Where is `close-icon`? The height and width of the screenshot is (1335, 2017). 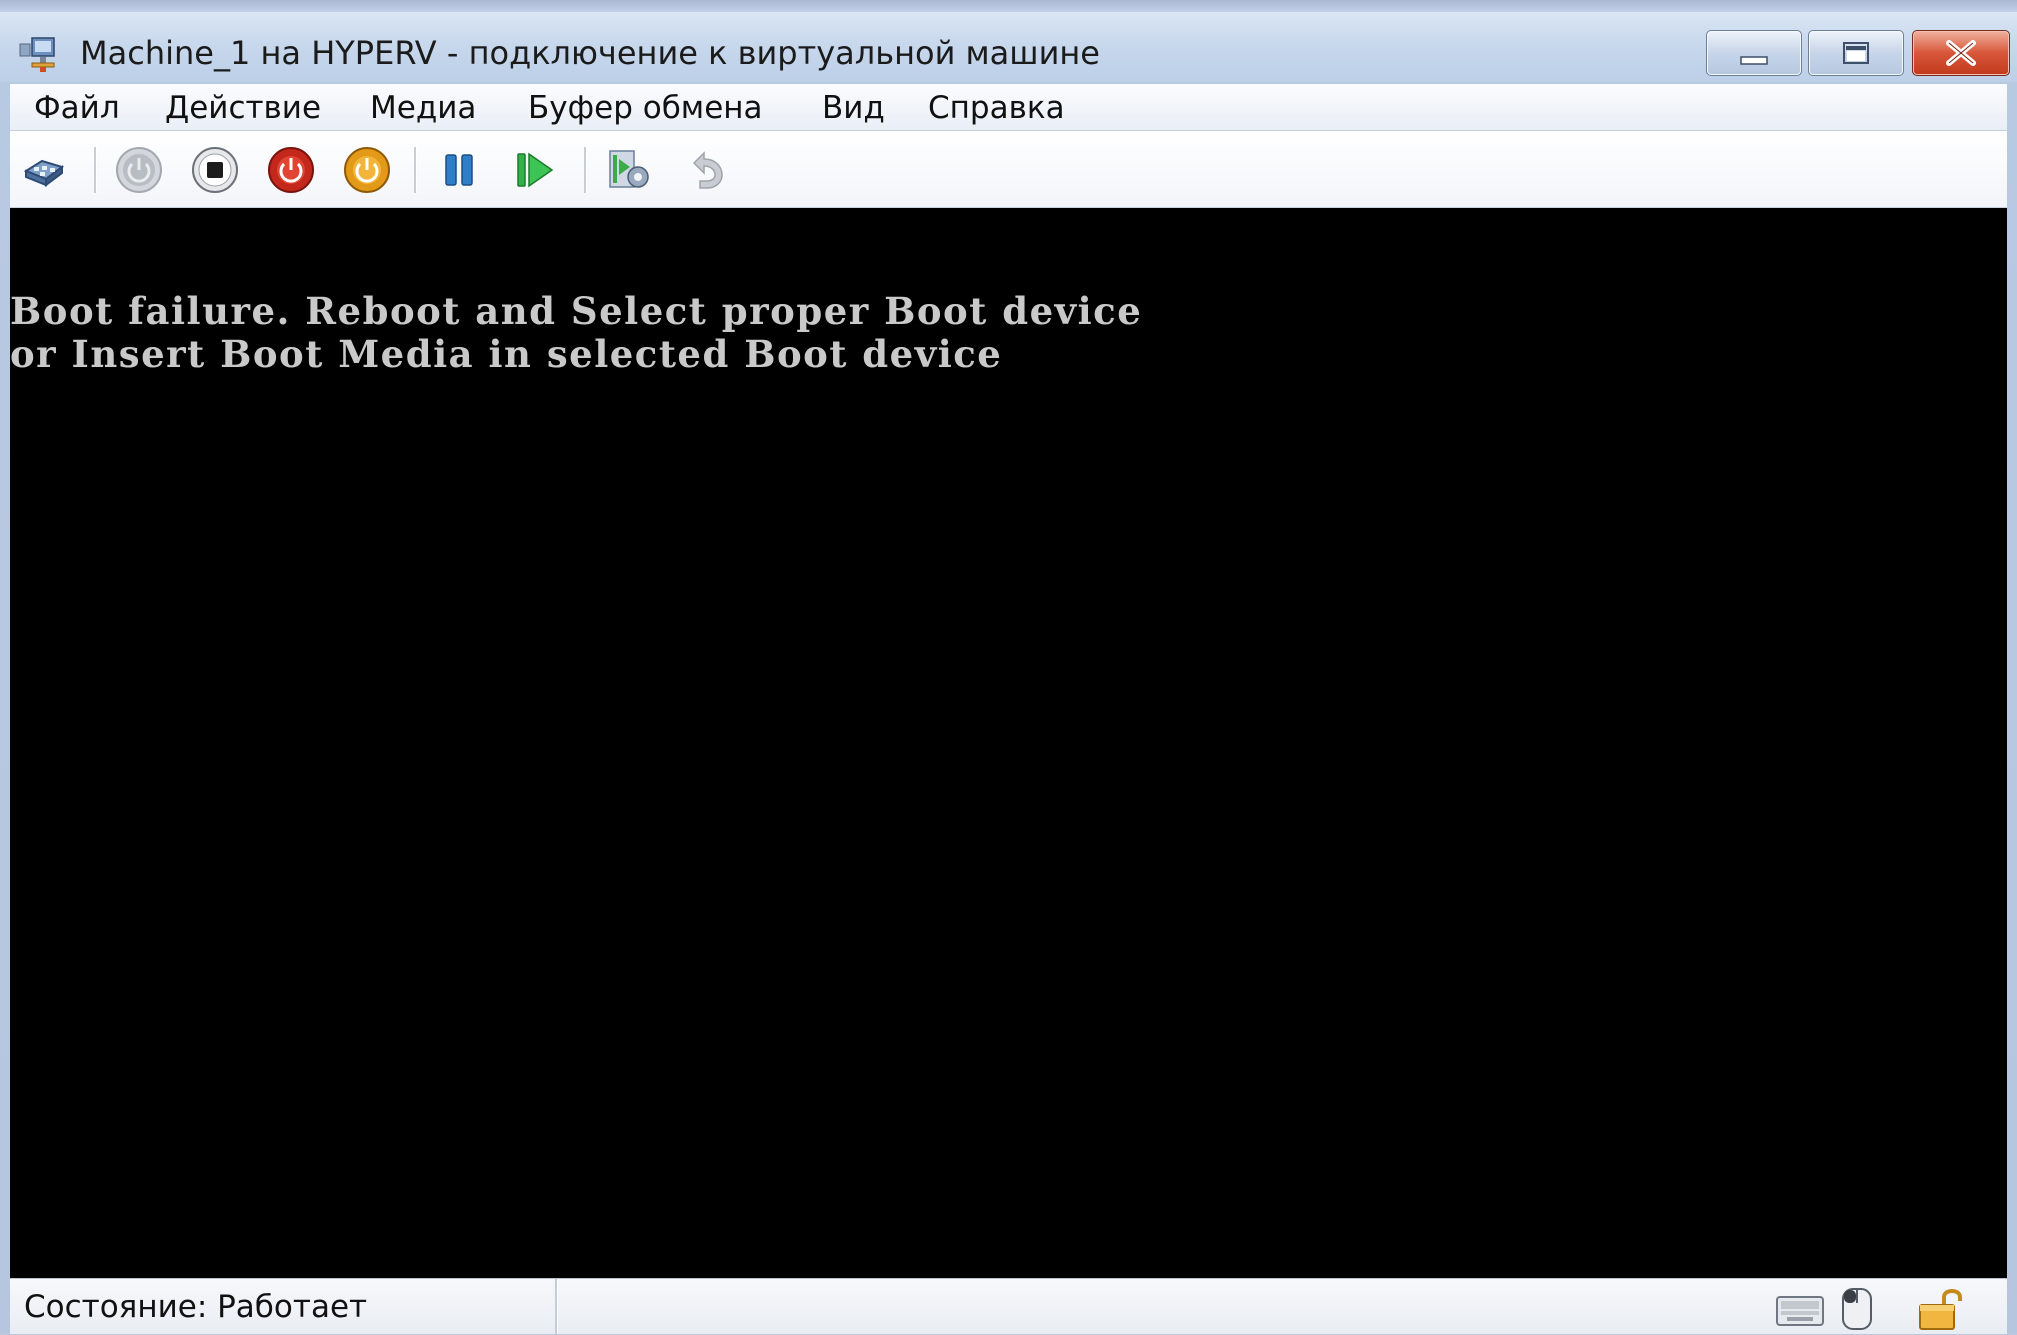 close-icon is located at coordinates (1961, 53).